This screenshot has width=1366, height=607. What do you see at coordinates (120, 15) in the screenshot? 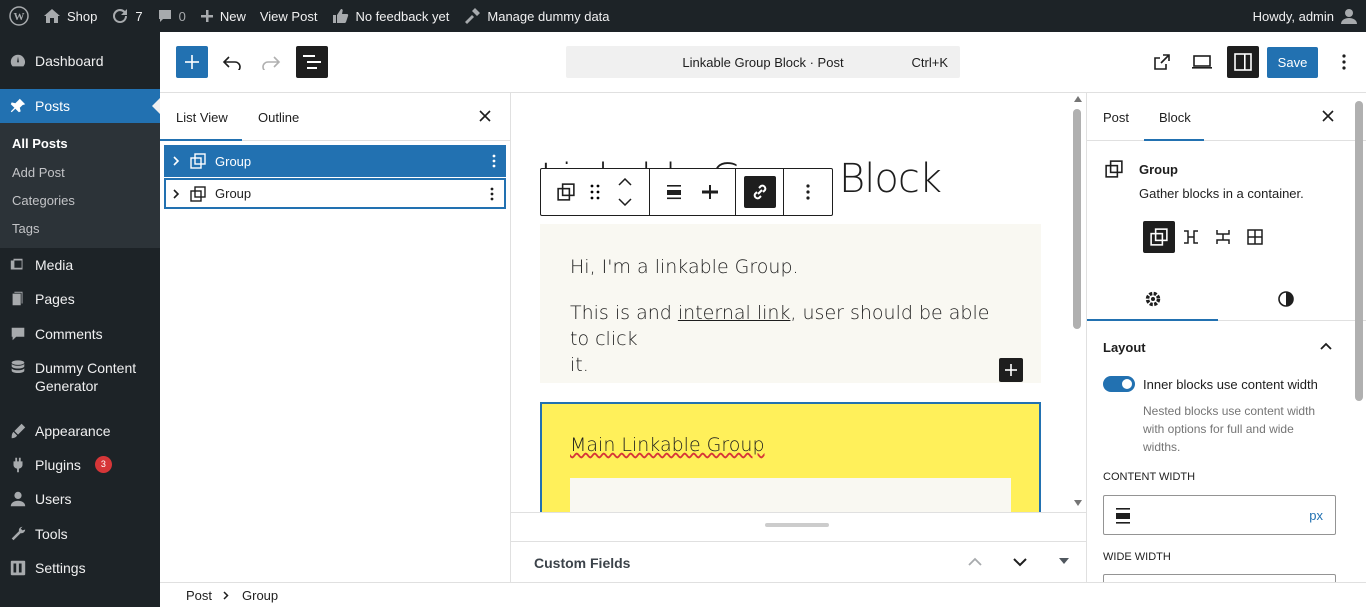
I see `updates-icon` at bounding box center [120, 15].